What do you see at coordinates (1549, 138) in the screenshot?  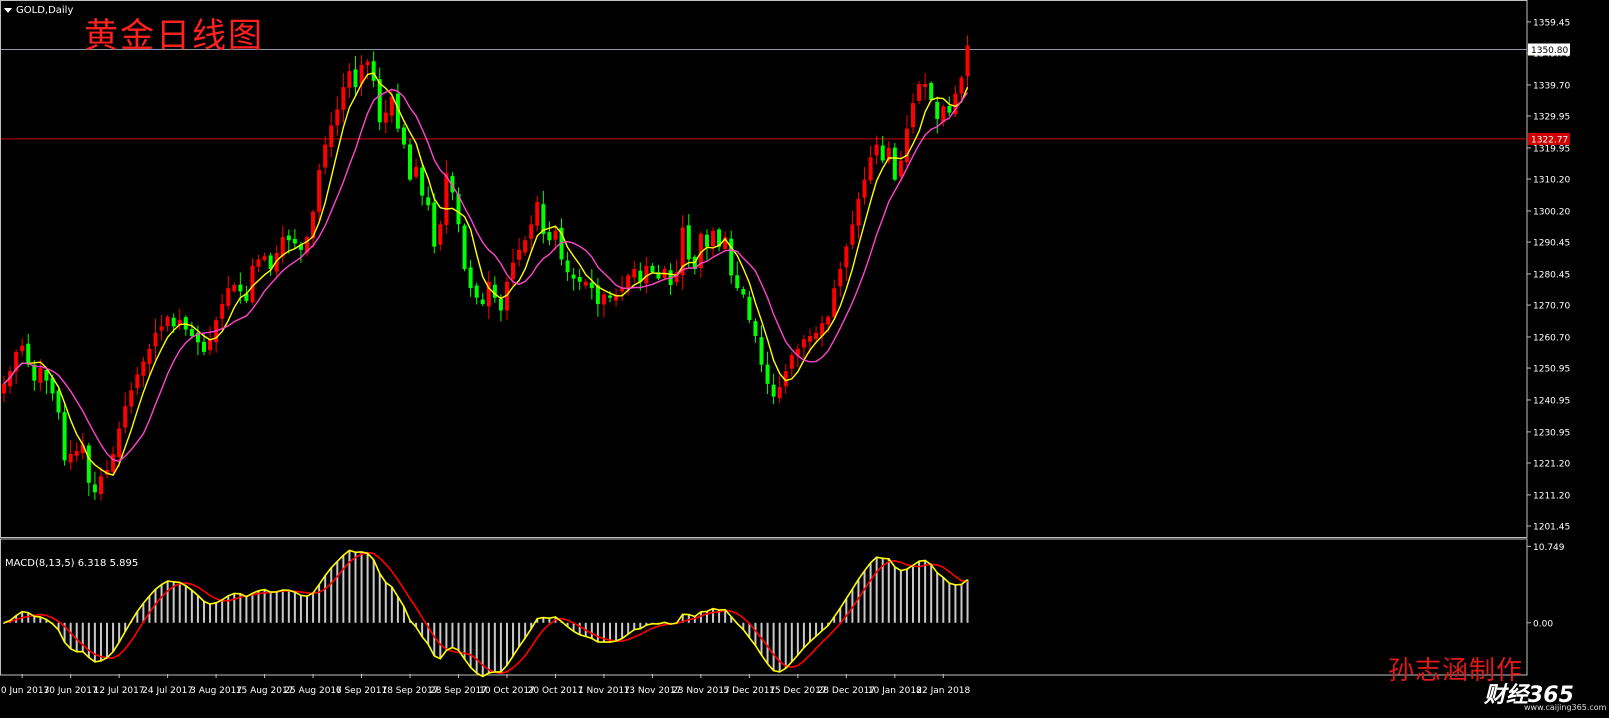 I see `price-tag: 1322.77` at bounding box center [1549, 138].